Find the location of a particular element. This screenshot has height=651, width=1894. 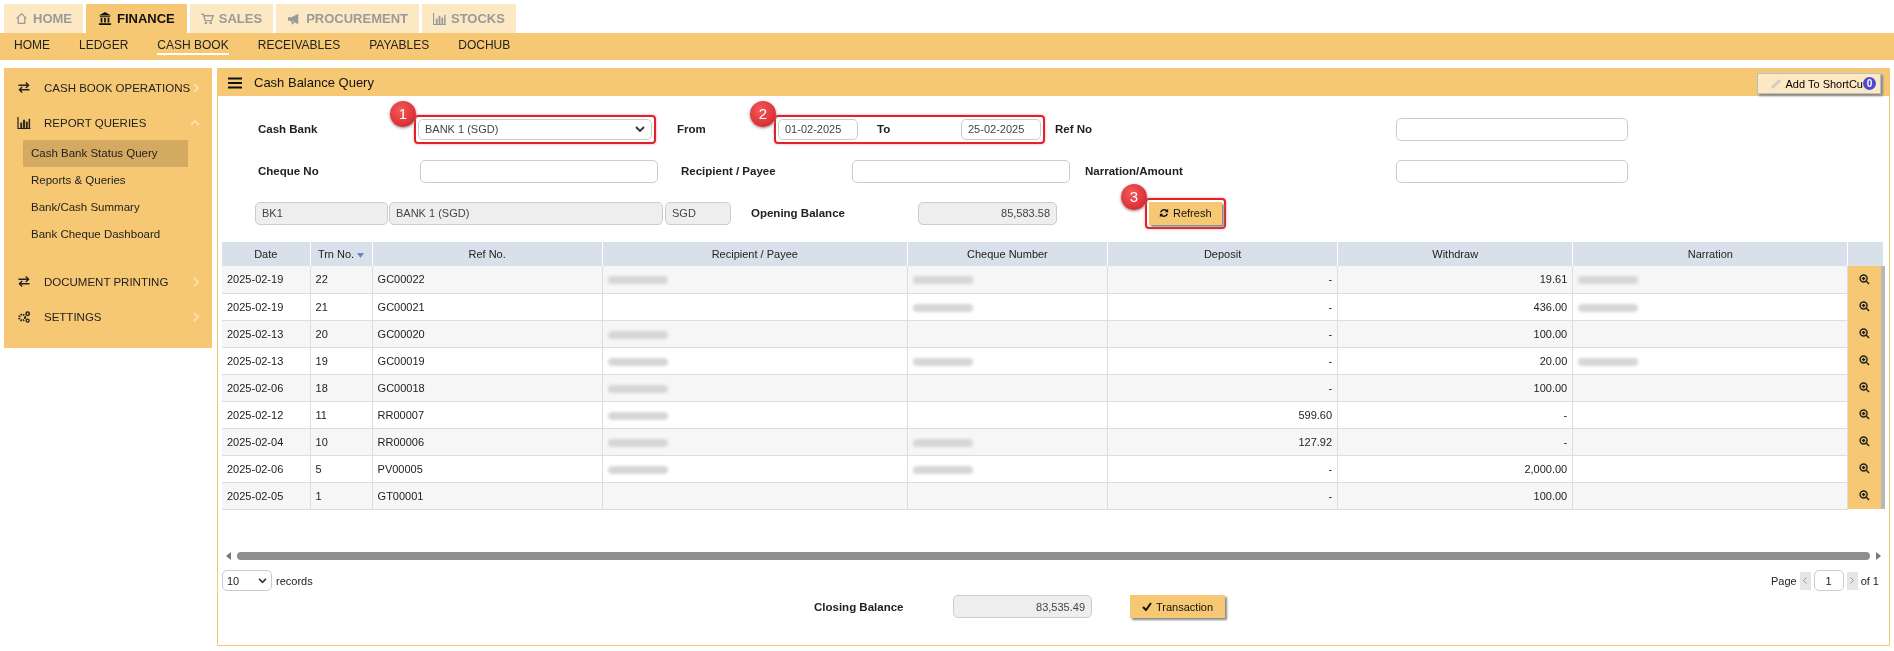

column-header: Withdraw is located at coordinates (1455, 254).